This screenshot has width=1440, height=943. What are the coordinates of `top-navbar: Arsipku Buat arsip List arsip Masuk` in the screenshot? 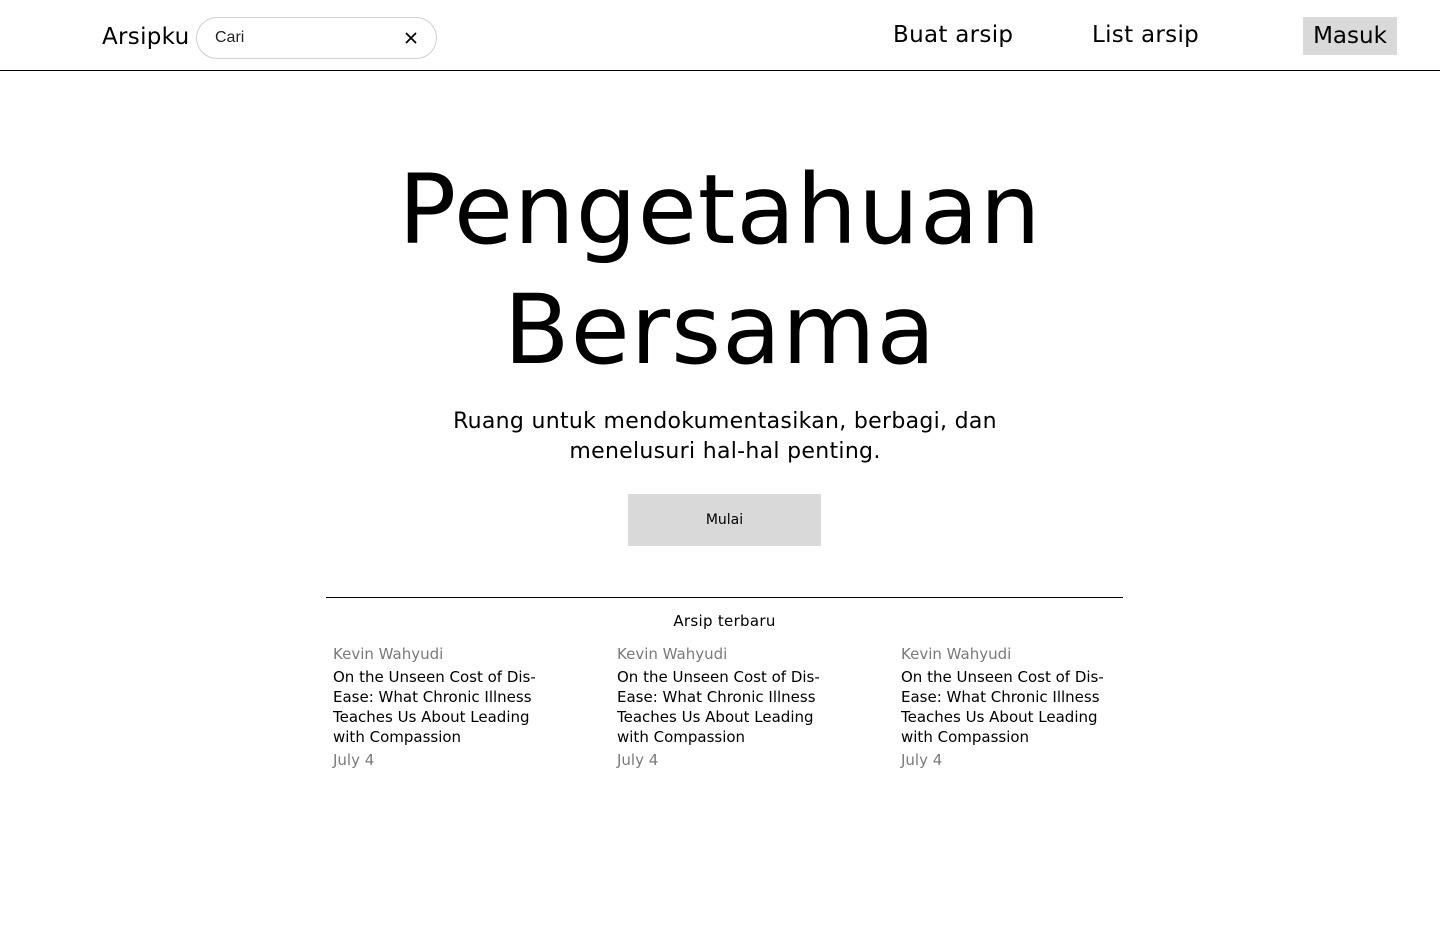 It's located at (720, 35).